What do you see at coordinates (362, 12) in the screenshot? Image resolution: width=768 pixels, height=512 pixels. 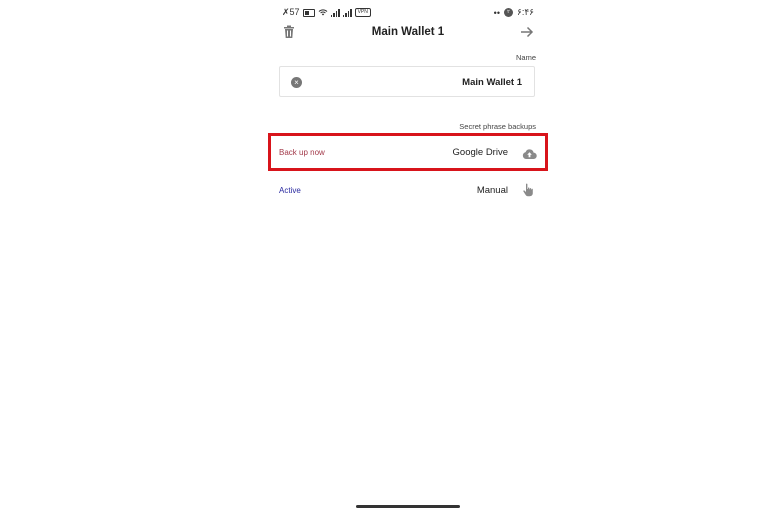 I see `vpn-badge: VPN` at bounding box center [362, 12].